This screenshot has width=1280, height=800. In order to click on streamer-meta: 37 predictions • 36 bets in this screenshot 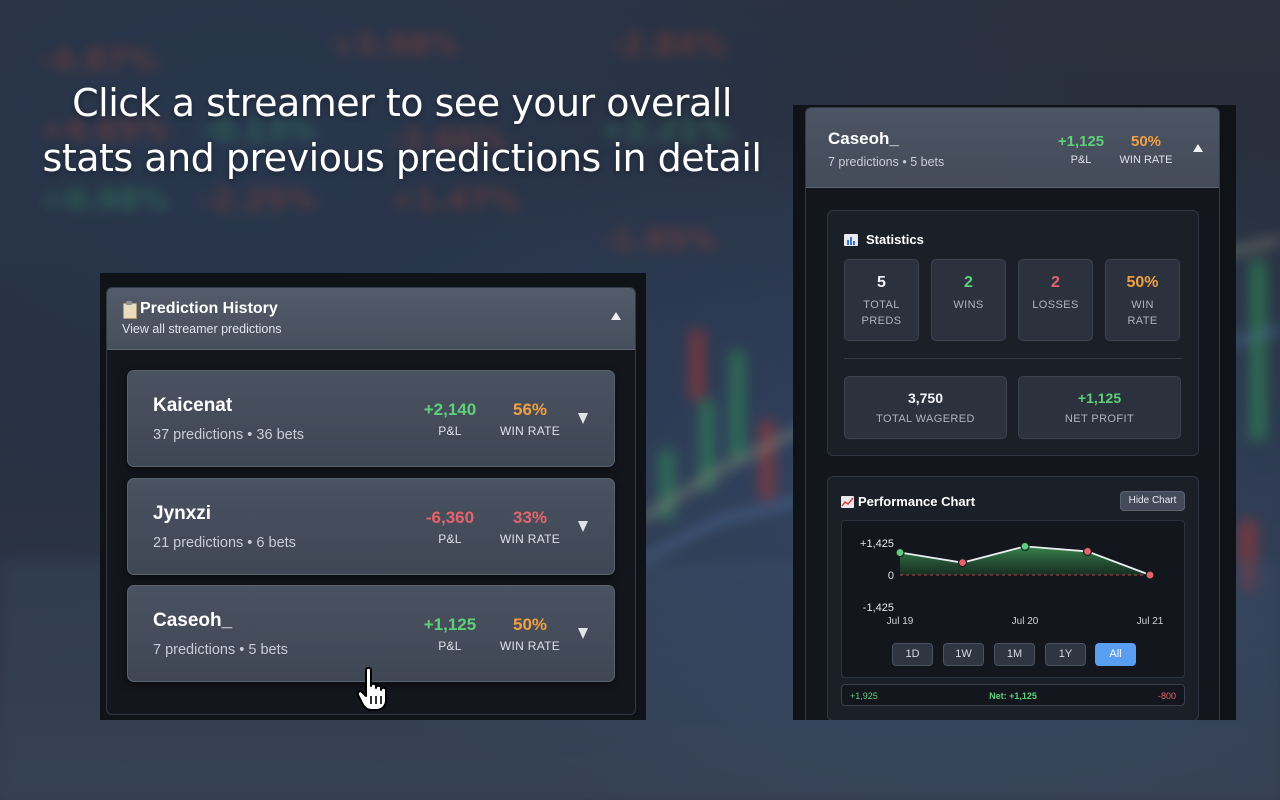, I will do `click(228, 435)`.